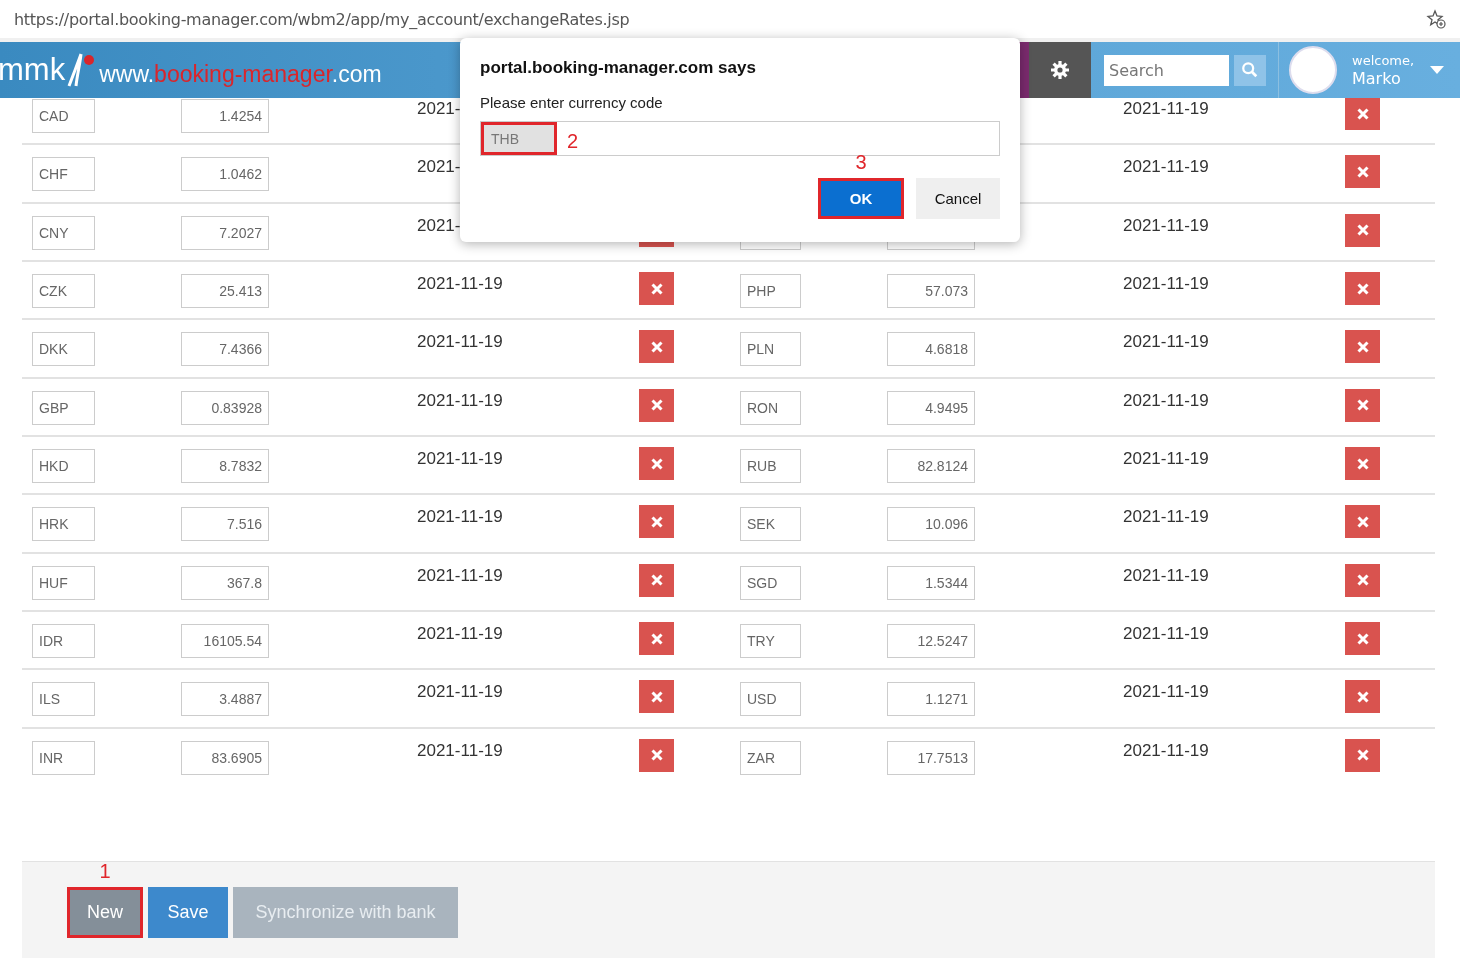 The height and width of the screenshot is (958, 1460). Describe the element at coordinates (225, 291) in the screenshot. I see `exchange-rate-field: 25.413` at that location.